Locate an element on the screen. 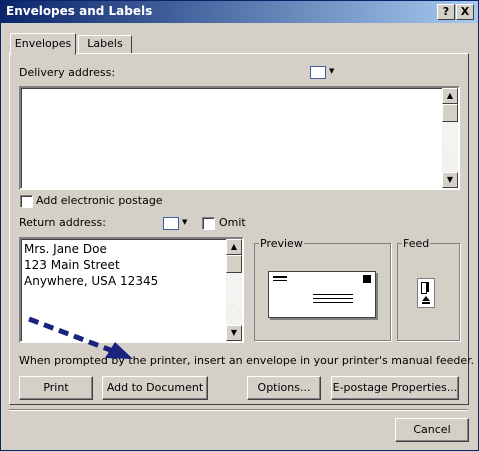 This screenshot has width=479, height=452. tab-envelopes-label: Envelopes is located at coordinates (43, 43).